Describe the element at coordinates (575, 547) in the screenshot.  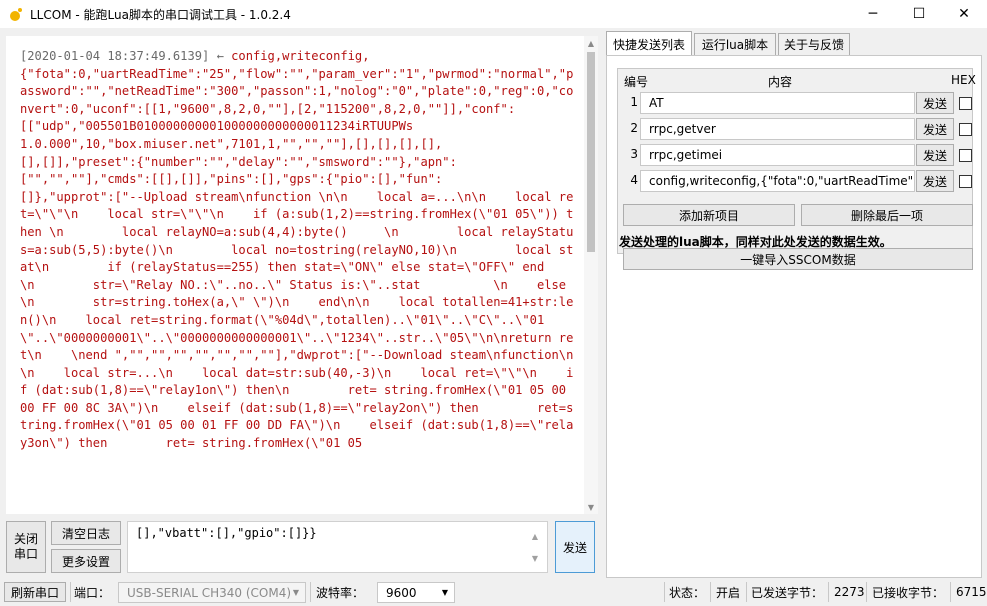
I see `send-button: 发送` at that location.